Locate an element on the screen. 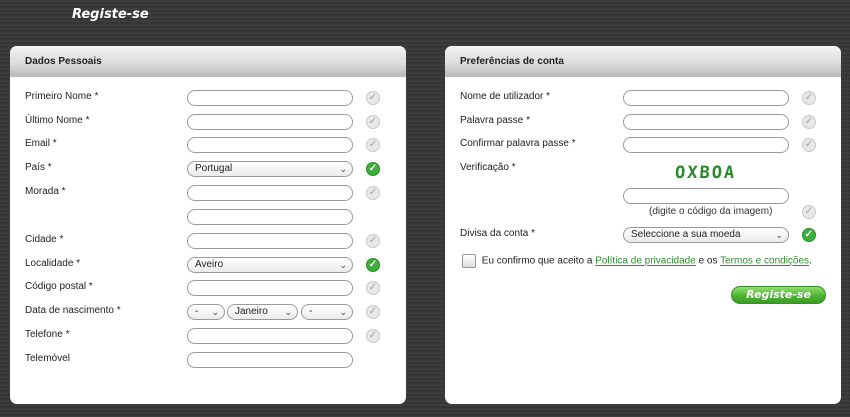  confirm-password-row: Confirmar palavra passe * ✓ is located at coordinates (643, 145).